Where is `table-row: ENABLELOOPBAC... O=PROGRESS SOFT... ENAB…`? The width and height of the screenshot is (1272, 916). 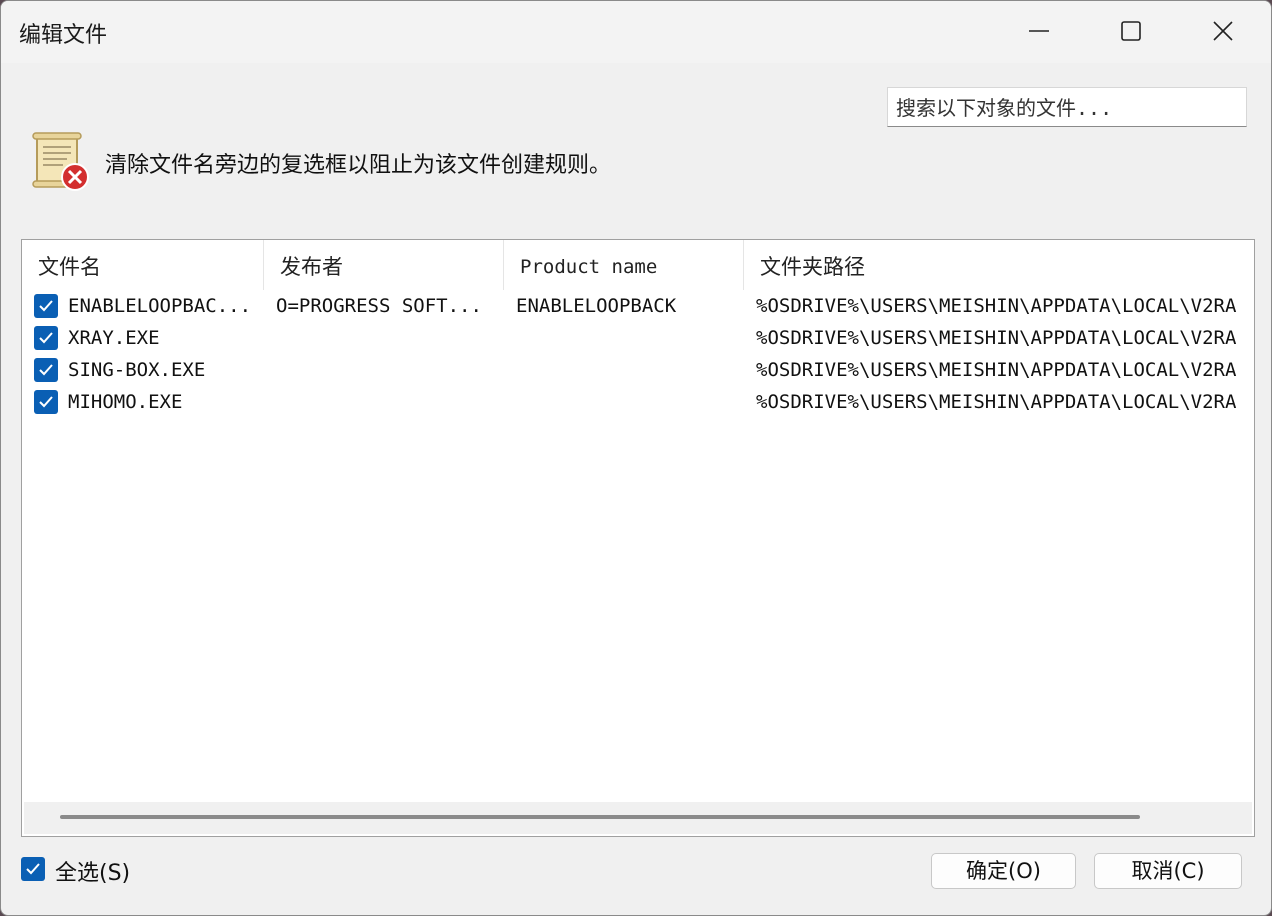
table-row: ENABLELOOPBAC... O=PROGRESS SOFT... ENAB… is located at coordinates (638, 308).